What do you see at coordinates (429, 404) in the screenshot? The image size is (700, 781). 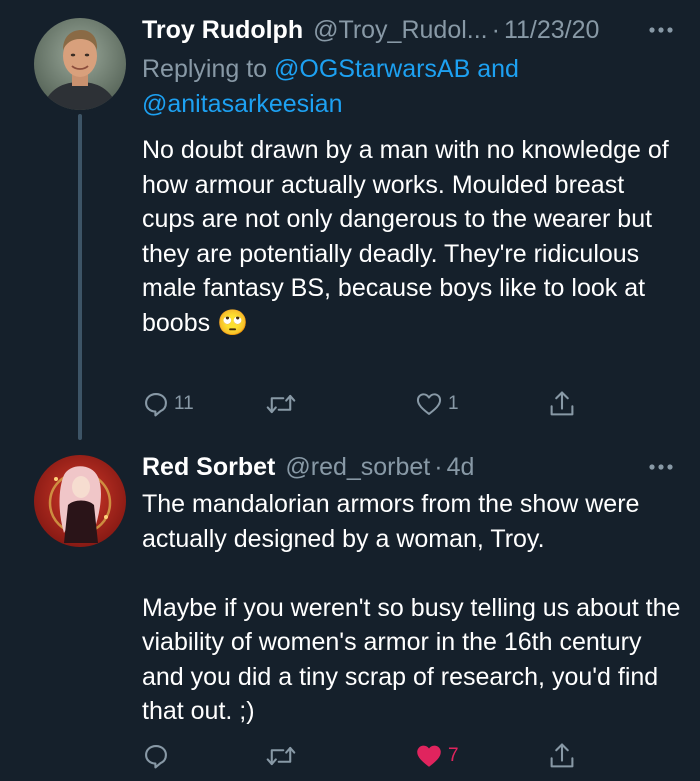 I see `heart-icon` at bounding box center [429, 404].